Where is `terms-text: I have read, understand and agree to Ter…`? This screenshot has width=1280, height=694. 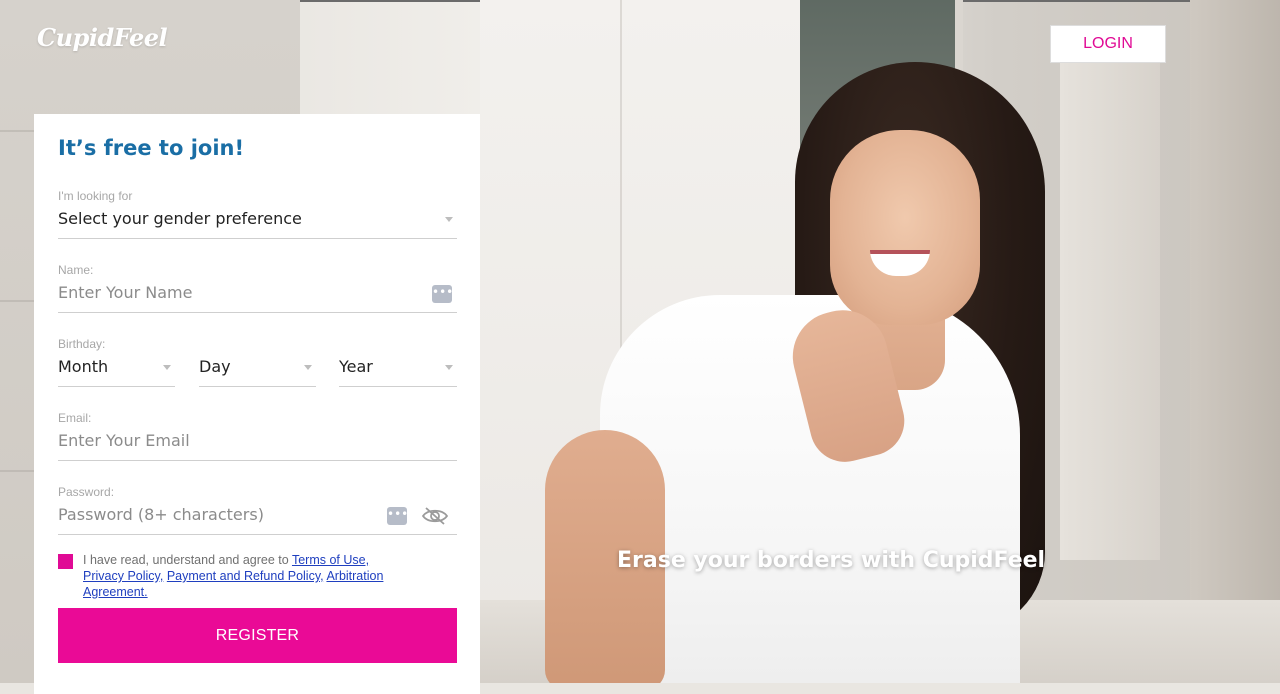
terms-text: I have read, understand and agree to Ter… is located at coordinates (248, 576).